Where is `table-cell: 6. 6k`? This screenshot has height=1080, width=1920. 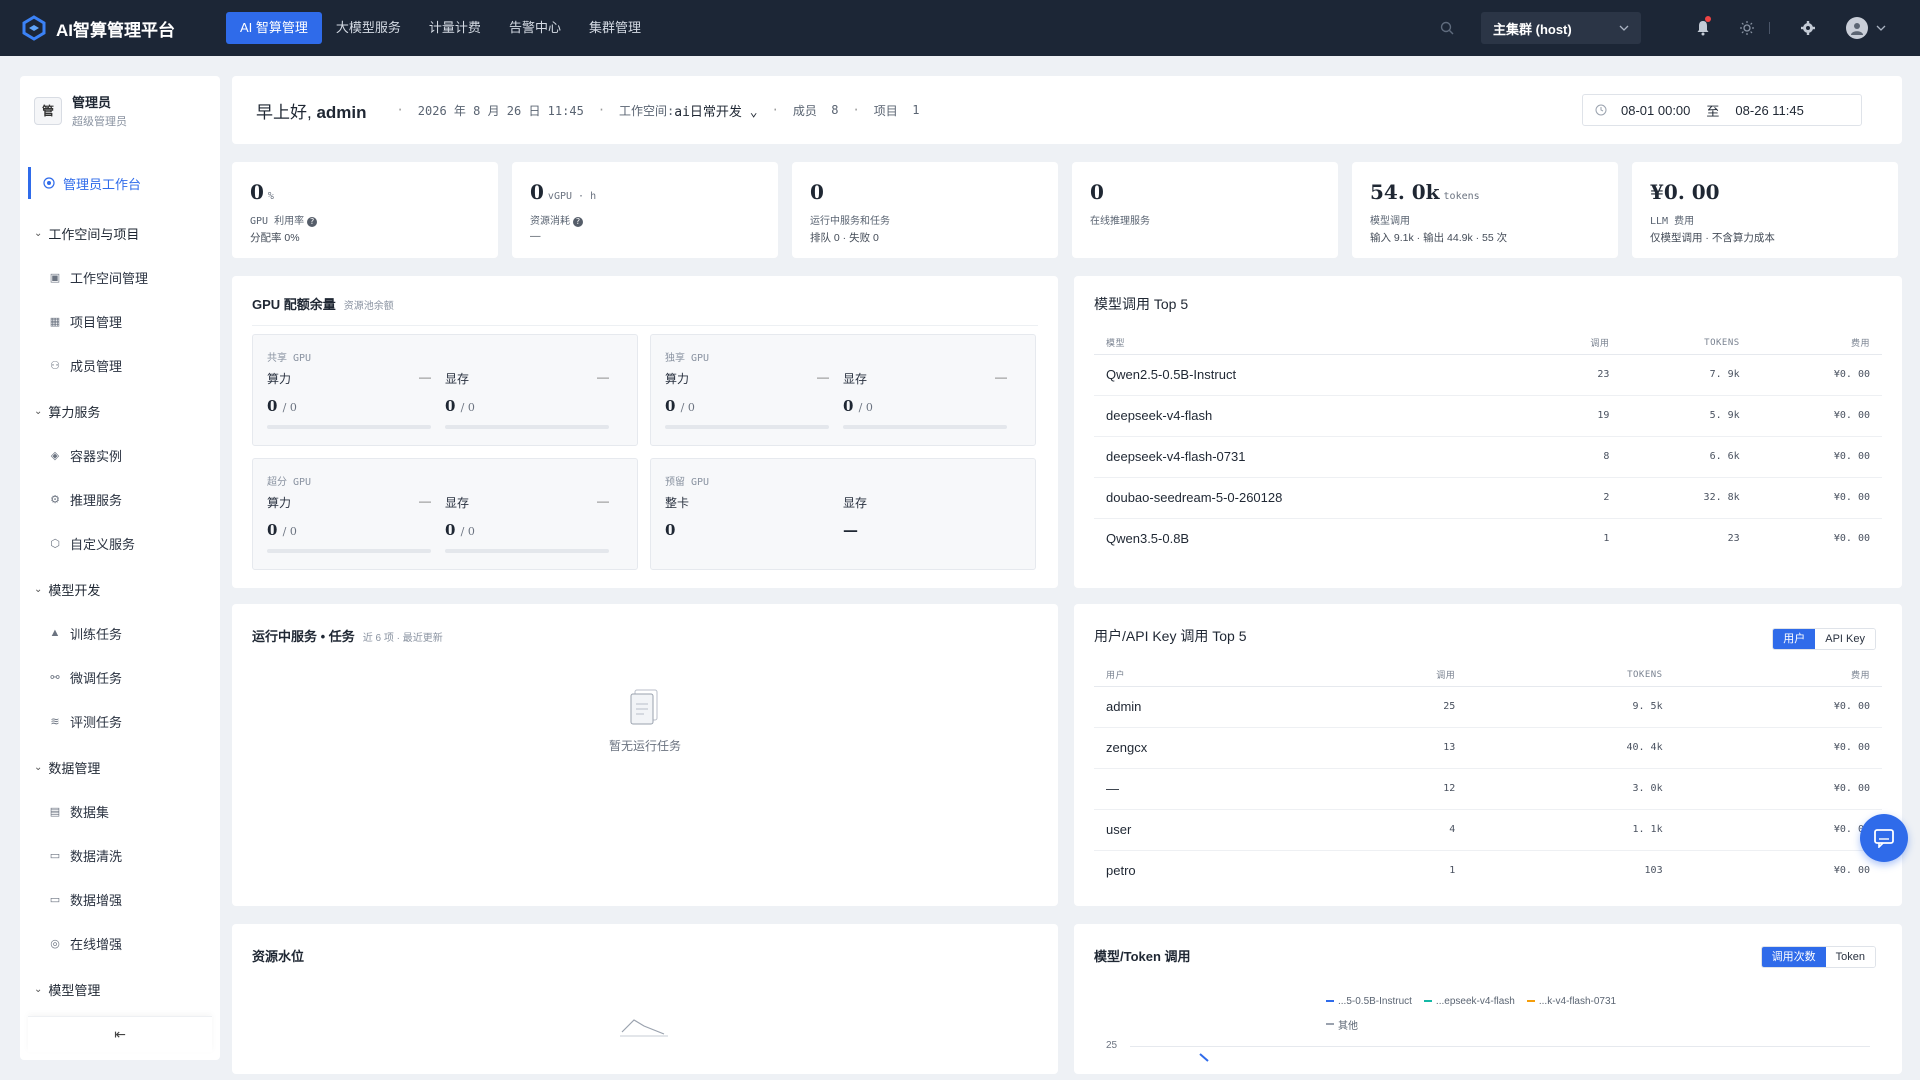
table-cell: 6. 6k is located at coordinates (1686, 457).